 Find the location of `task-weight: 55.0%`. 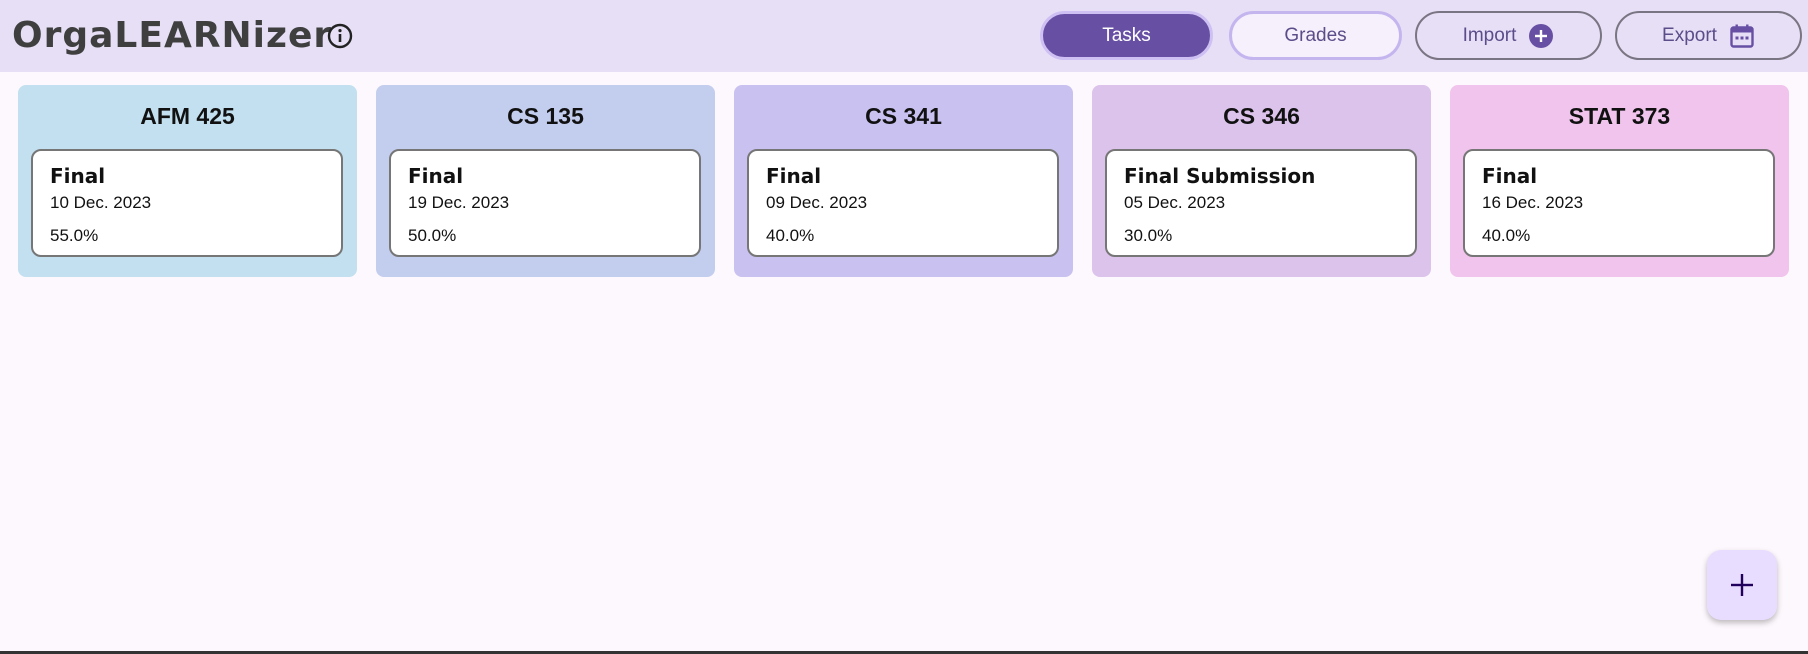

task-weight: 55.0% is located at coordinates (74, 235).